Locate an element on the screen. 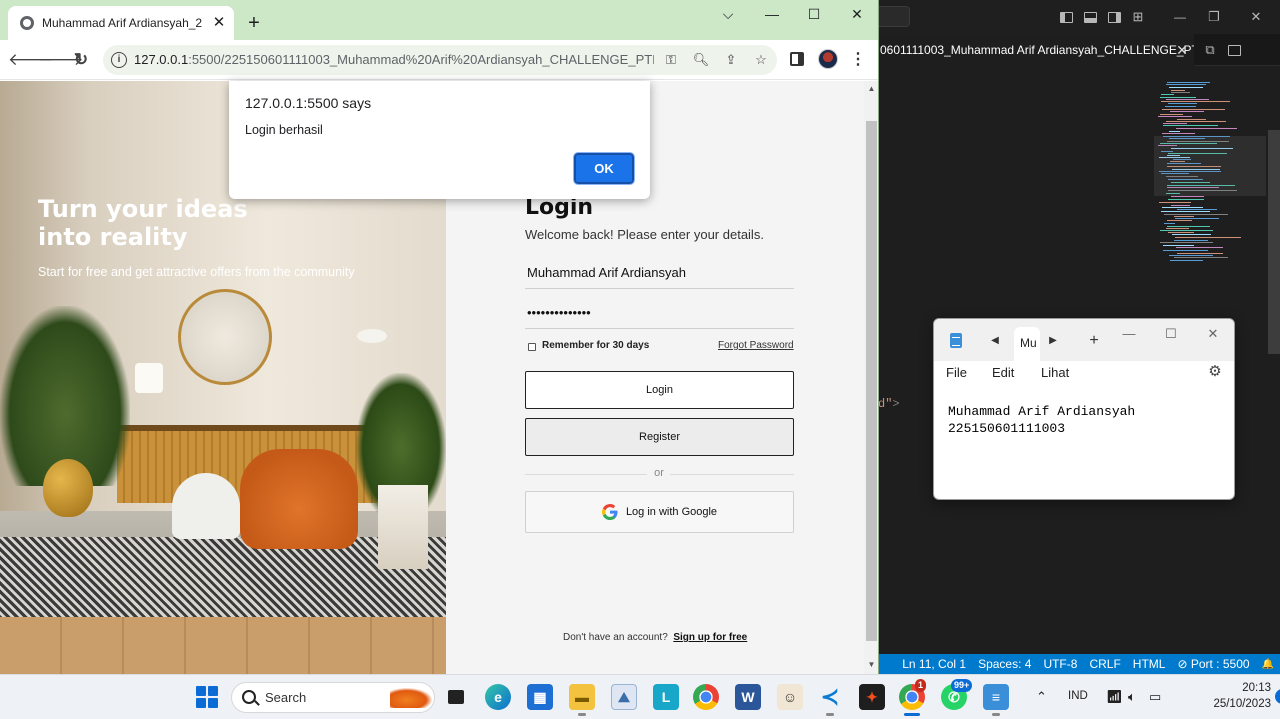 The height and width of the screenshot is (719, 1280). settings-gear-icon: ⚙ is located at coordinates (1215, 372).